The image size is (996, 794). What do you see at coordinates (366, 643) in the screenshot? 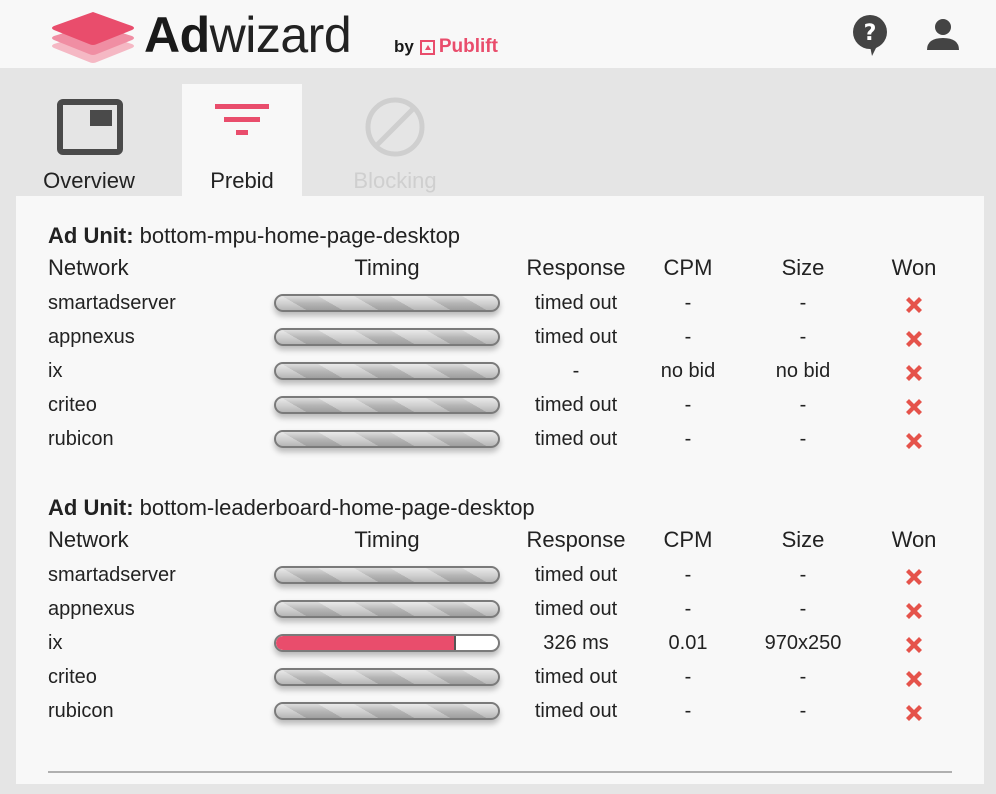
I see `timing-bar-fill` at bounding box center [366, 643].